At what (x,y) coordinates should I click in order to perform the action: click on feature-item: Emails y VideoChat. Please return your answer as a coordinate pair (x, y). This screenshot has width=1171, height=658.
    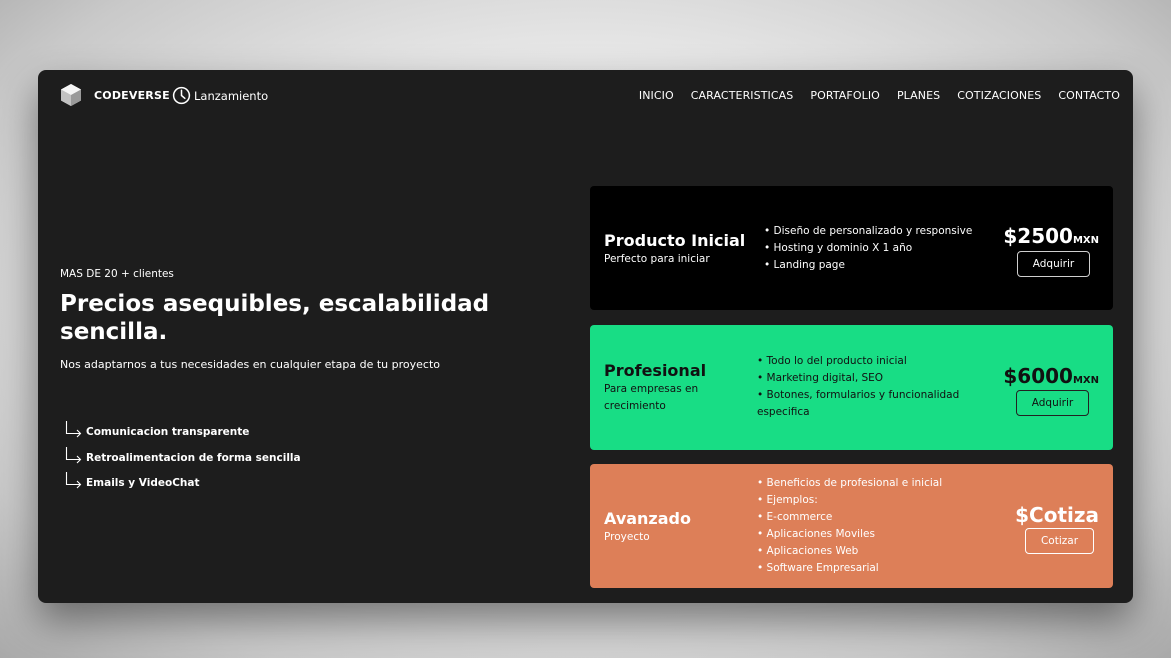
    Looking at the image, I should click on (182, 480).